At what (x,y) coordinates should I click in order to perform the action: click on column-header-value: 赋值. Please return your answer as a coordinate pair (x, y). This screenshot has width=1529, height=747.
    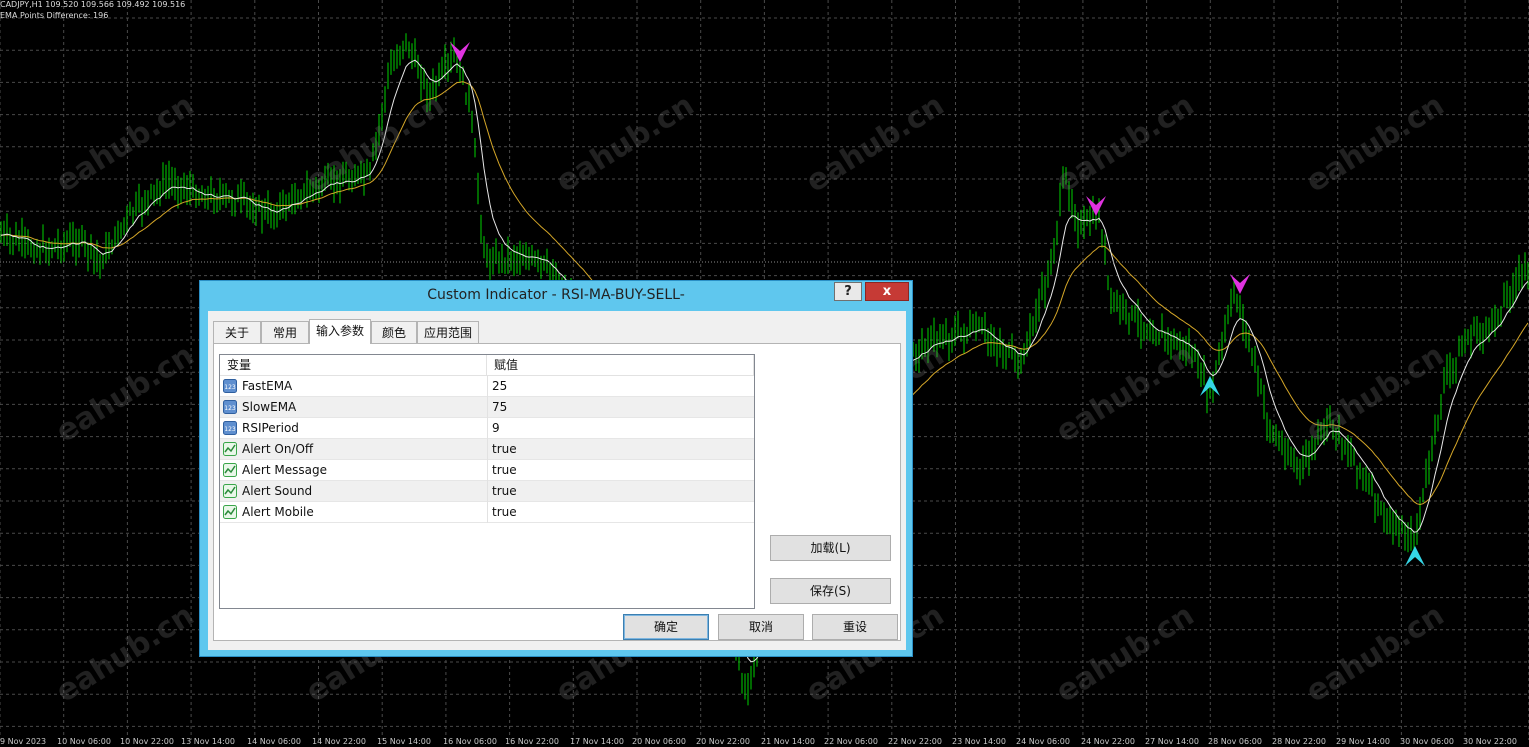
    Looking at the image, I should click on (620, 365).